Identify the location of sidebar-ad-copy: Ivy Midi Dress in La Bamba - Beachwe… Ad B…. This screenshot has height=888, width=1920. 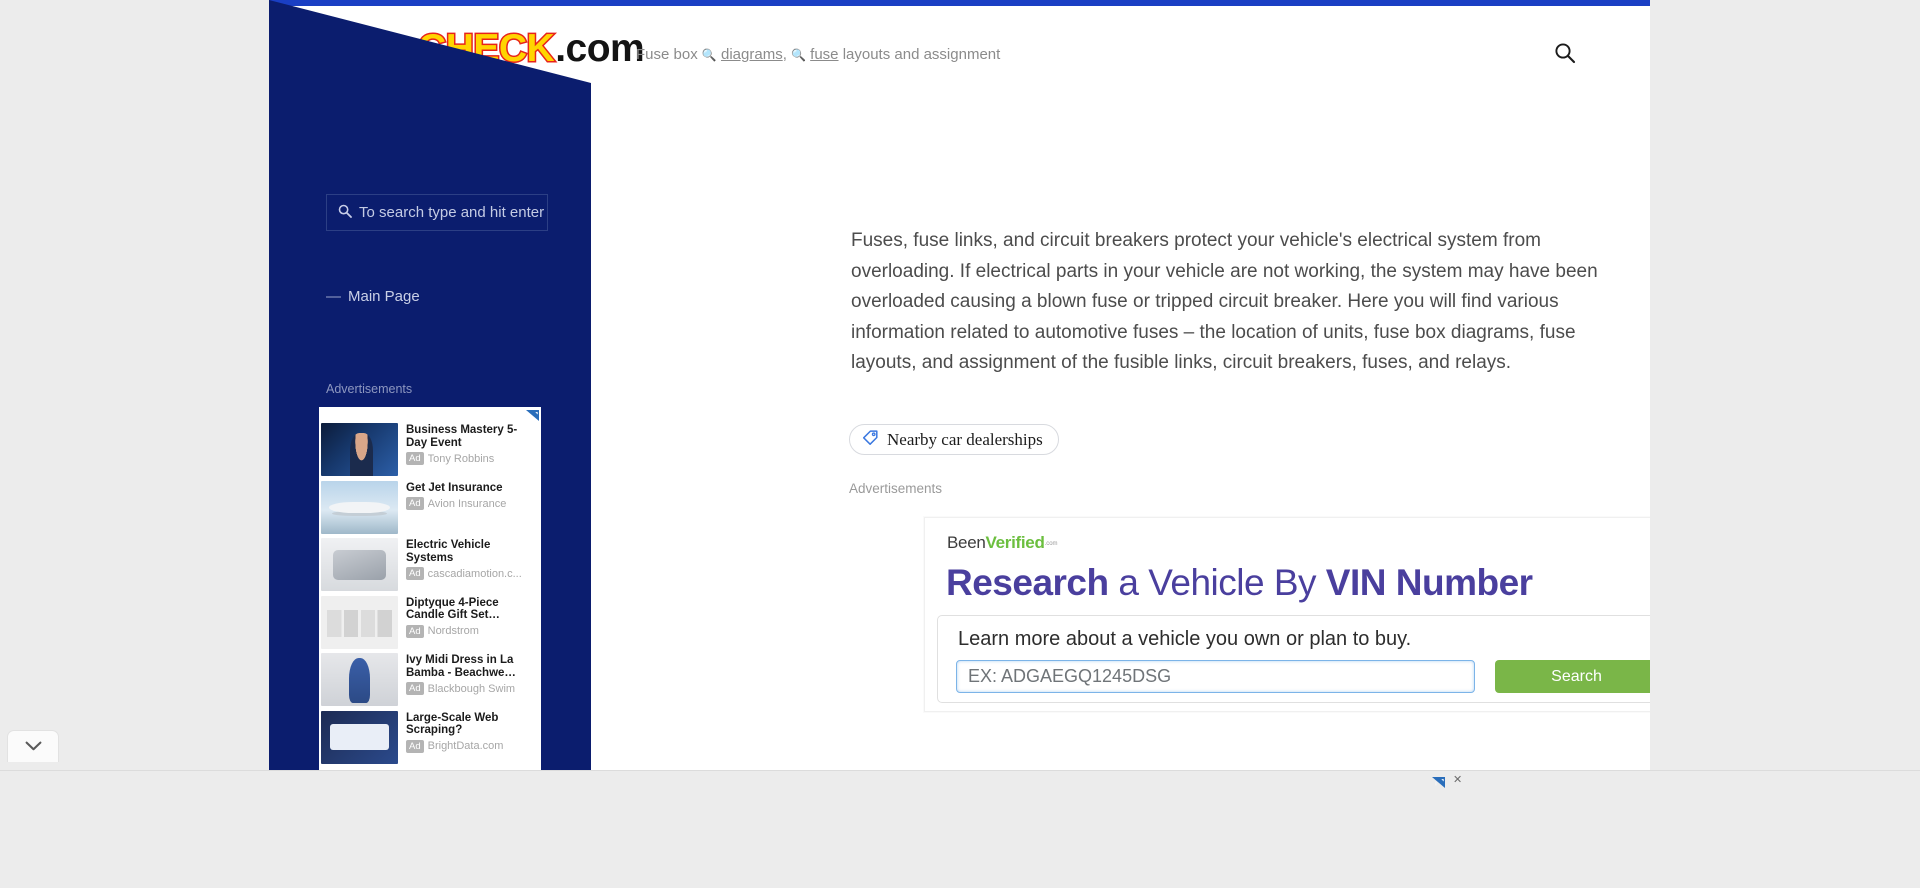
(471, 680).